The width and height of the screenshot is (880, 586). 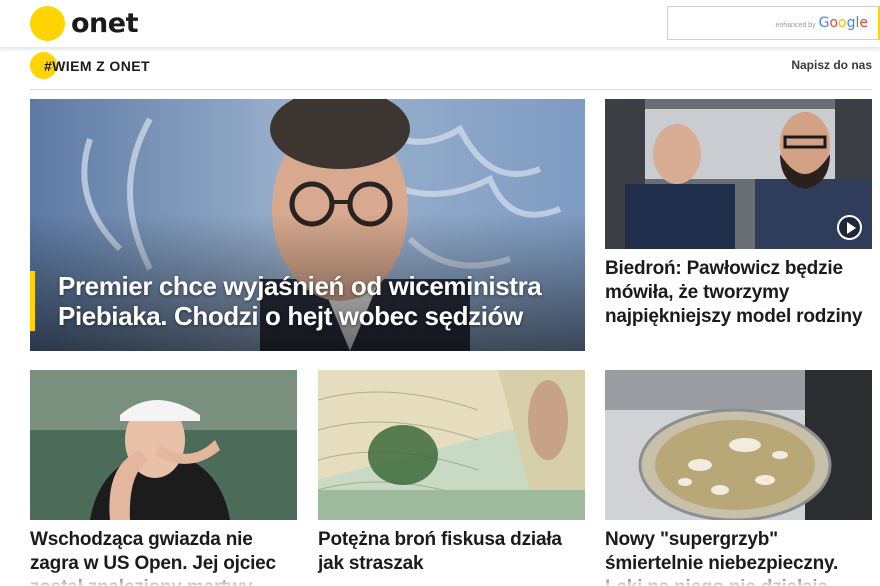 I want to click on section-bar: #WIEM Z ONET Napisz do nas, so click(x=451, y=70).